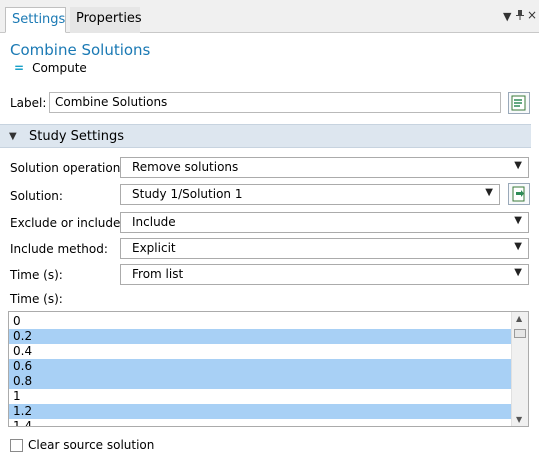 This screenshot has height=457, width=539. I want to click on list-edit-icon, so click(518, 103).